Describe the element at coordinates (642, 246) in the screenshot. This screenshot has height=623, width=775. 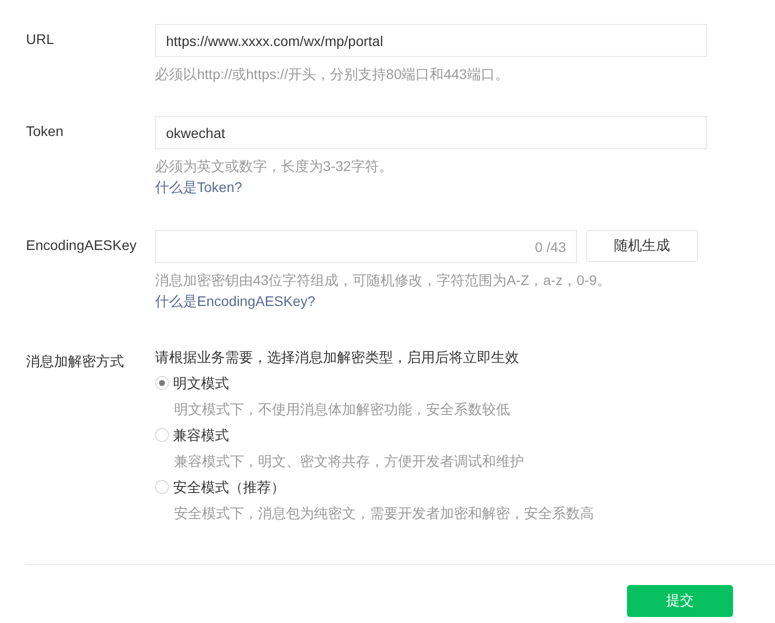
I see `generate-button: 随机生成` at that location.